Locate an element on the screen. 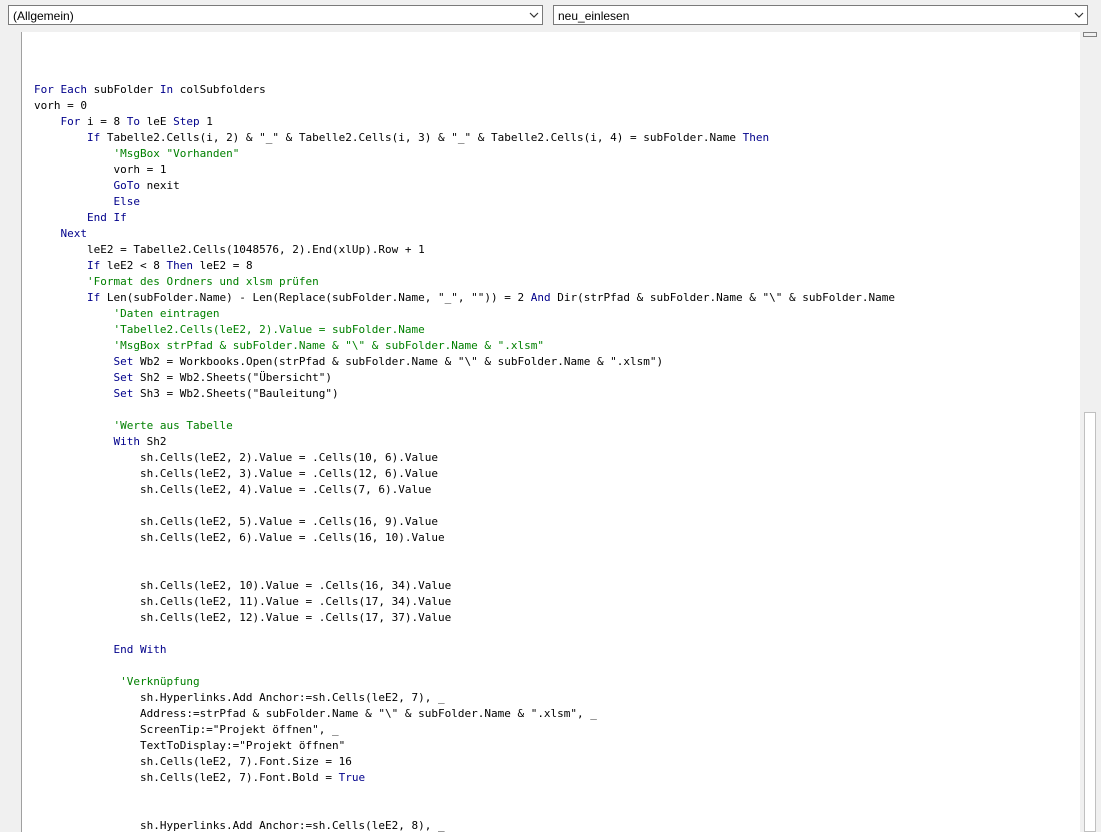  code-line: For Each subFolder In colSubfolders is located at coordinates (464, 90).